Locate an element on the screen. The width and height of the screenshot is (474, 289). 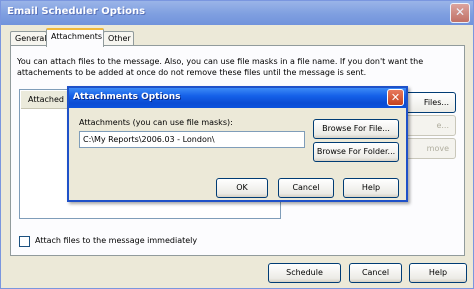
window-title: Email Scheduler Options is located at coordinates (76, 11).